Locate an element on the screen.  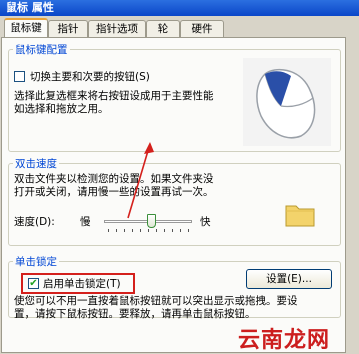
tab-wheel: 轮 is located at coordinates (163, 28).